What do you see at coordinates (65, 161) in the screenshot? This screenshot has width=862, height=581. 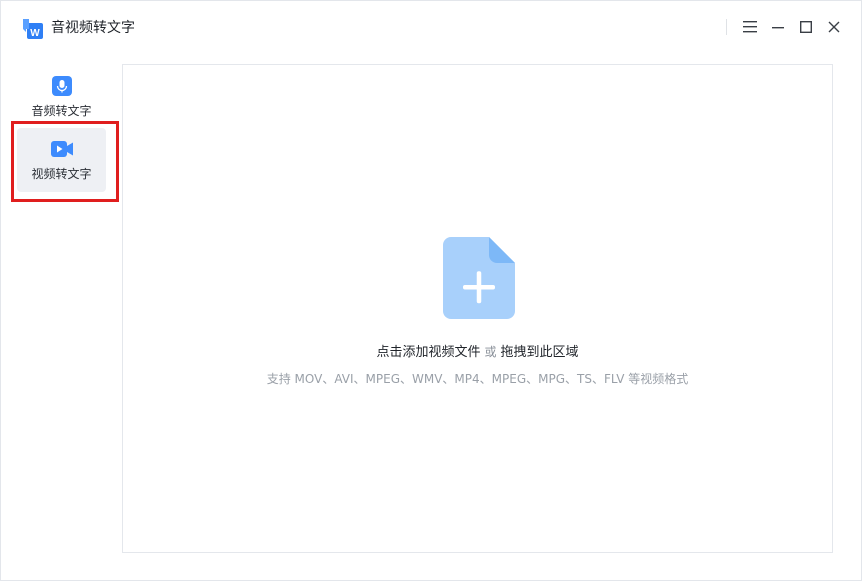 I see `highlight-annotation-box` at bounding box center [65, 161].